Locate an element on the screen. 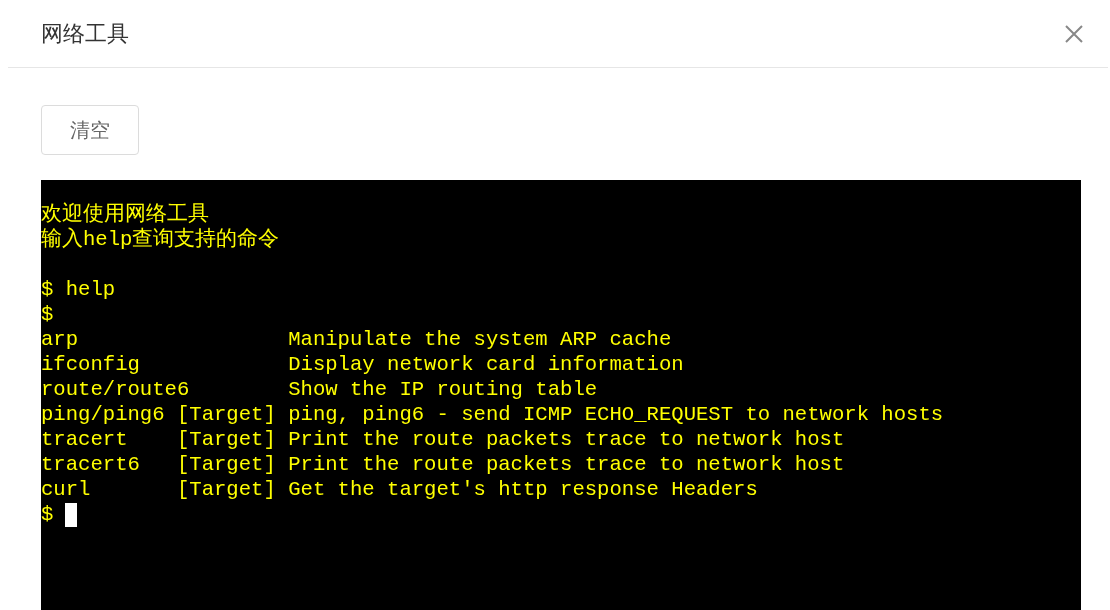  terminal-line: curl [Target] Get the target's http response Headers is located at coordinates (399, 489).